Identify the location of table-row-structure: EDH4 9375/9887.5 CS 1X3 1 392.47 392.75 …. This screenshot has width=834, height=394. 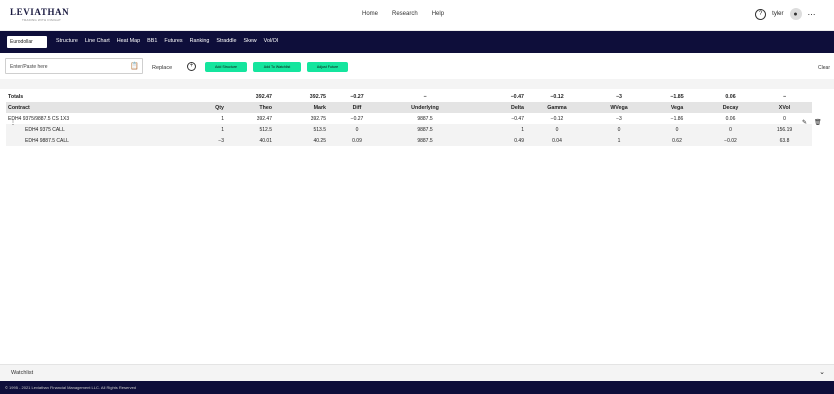
(409, 118).